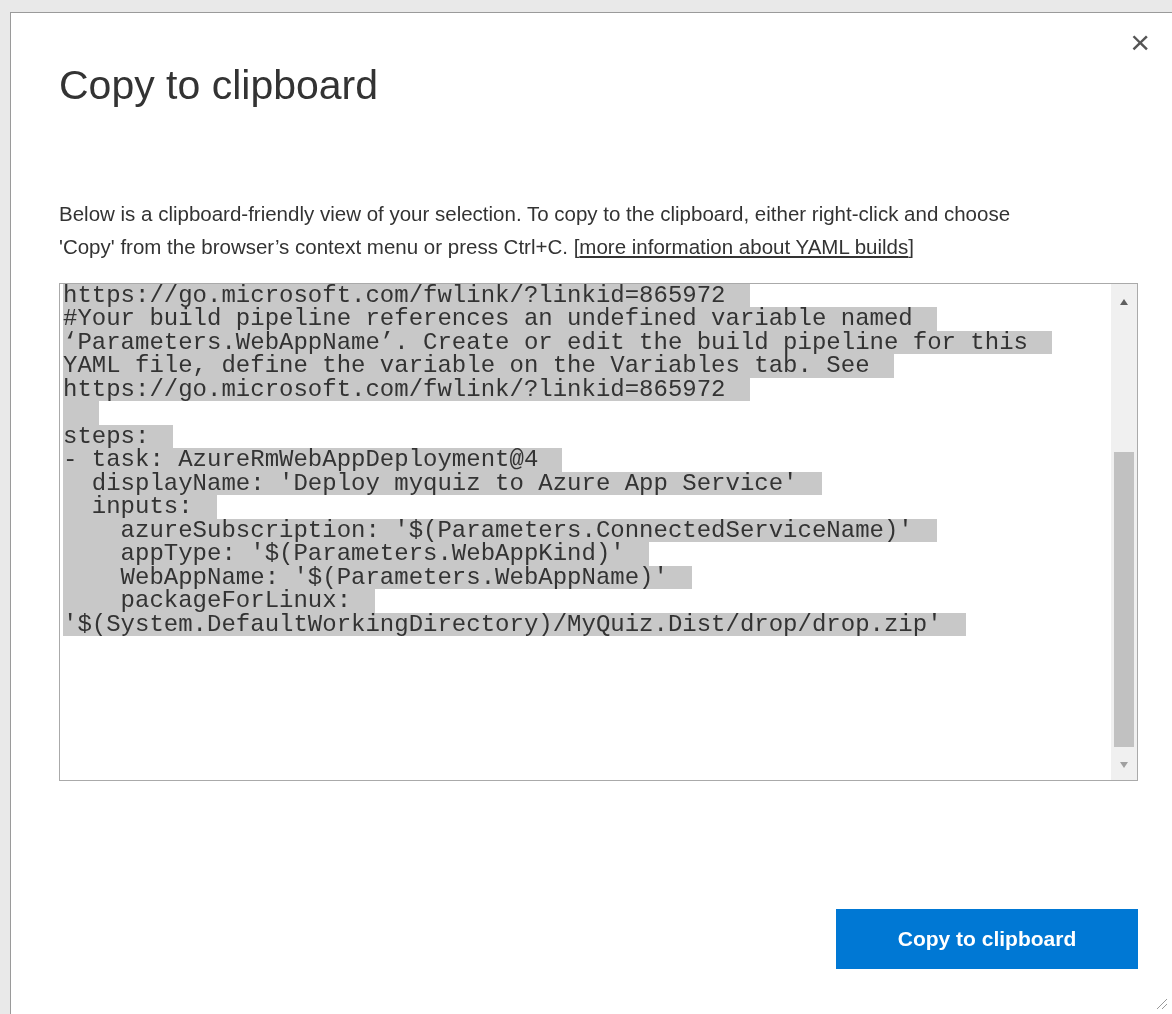 The width and height of the screenshot is (1172, 1014). I want to click on close-button: ×, so click(1140, 42).